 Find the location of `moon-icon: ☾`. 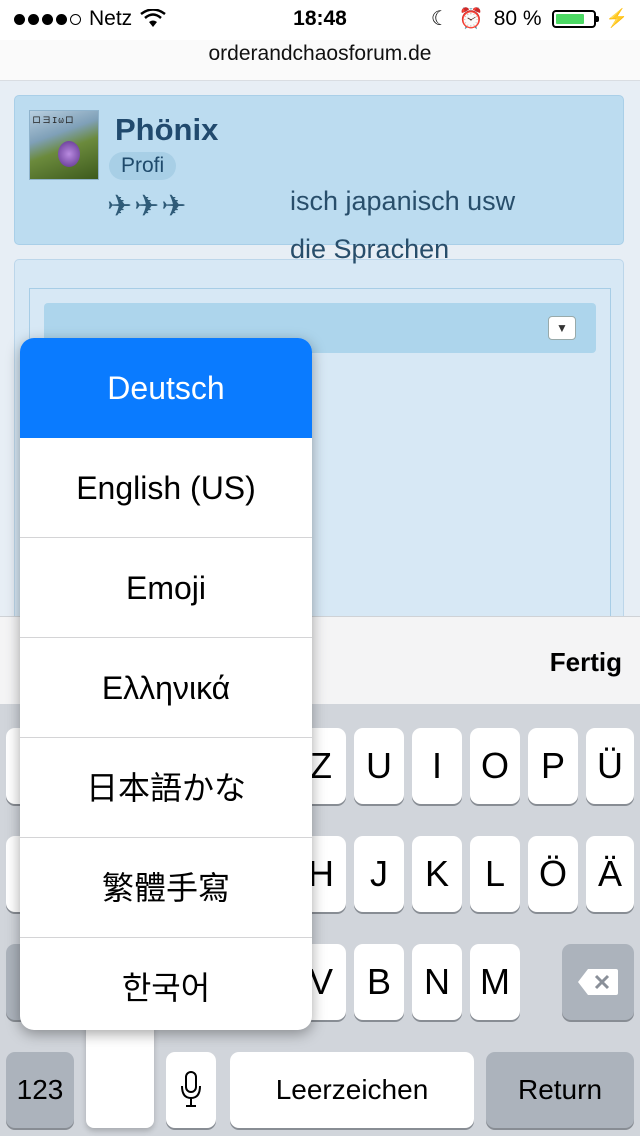

moon-icon: ☾ is located at coordinates (439, 19).